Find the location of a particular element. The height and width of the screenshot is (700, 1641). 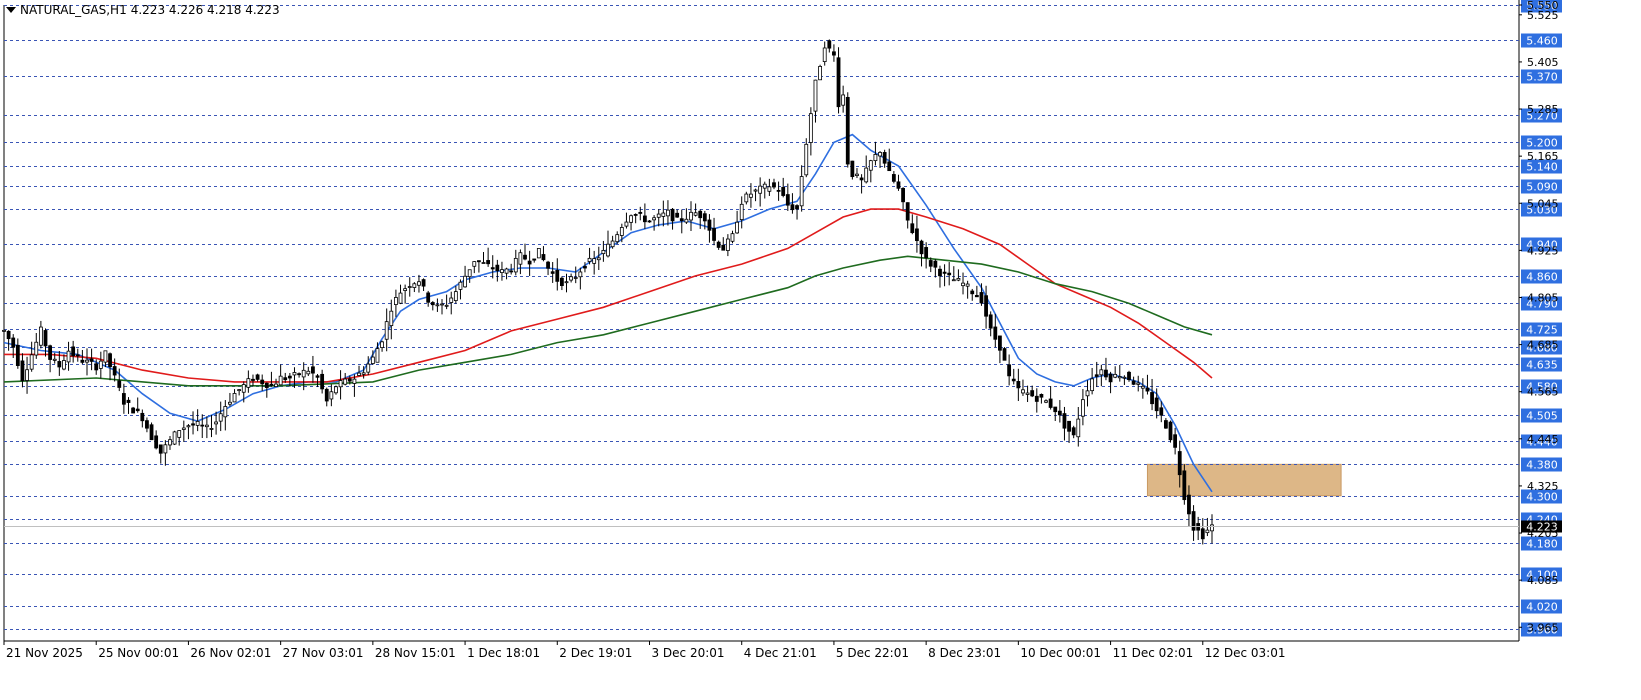

level-label: 4.380 is located at coordinates (1542, 465).